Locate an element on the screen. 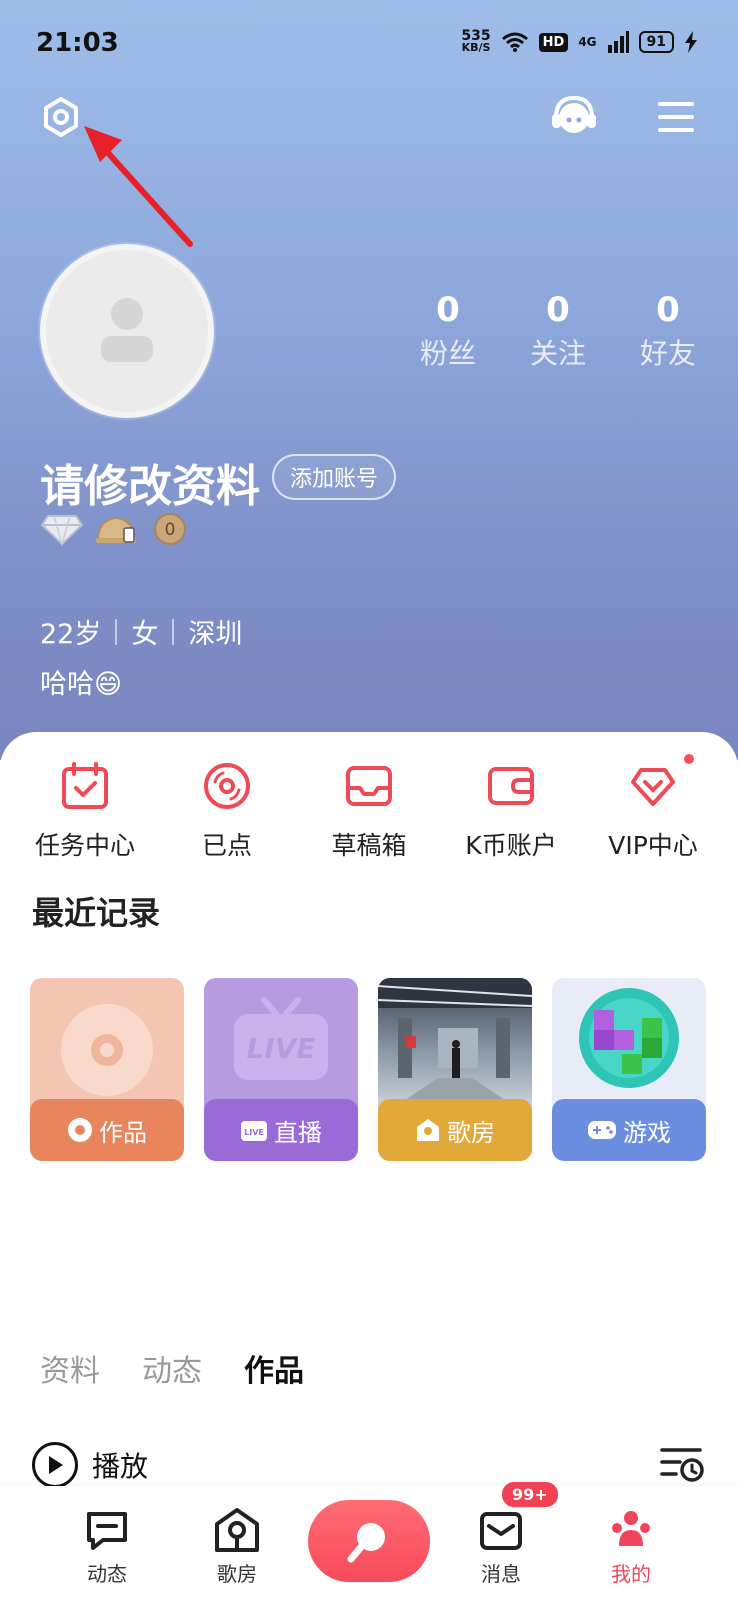 The height and width of the screenshot is (1600, 738). coin-badge-icon: 0 is located at coordinates (170, 529).